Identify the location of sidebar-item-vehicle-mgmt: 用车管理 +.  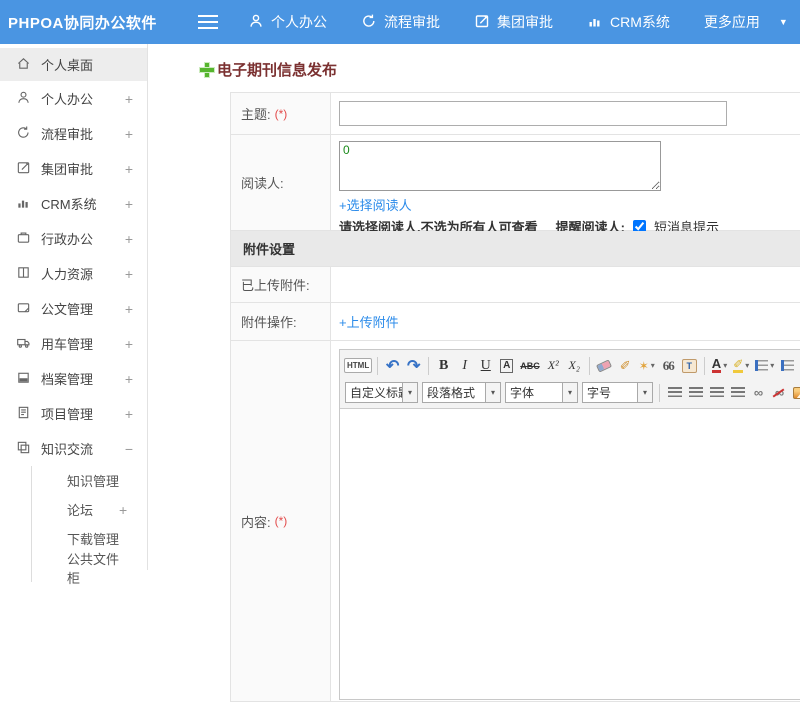
(73, 343).